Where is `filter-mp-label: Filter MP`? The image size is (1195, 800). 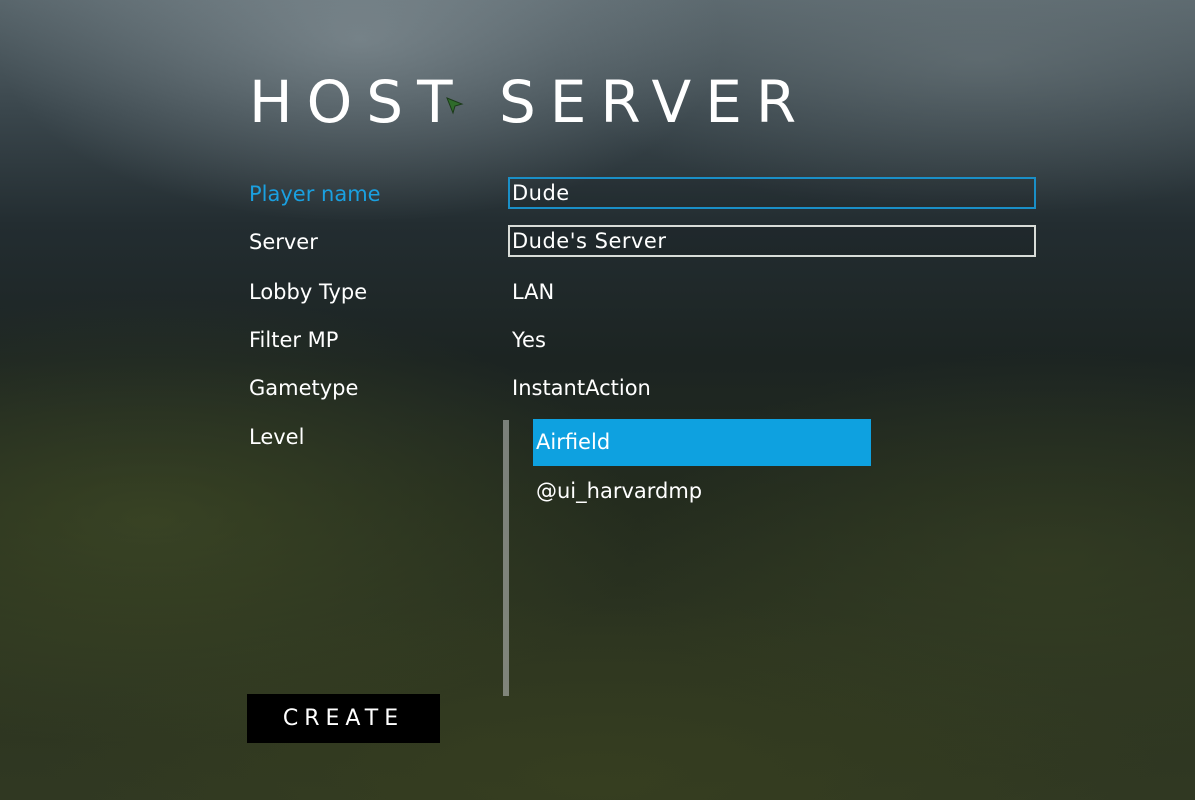
filter-mp-label: Filter MP is located at coordinates (294, 340).